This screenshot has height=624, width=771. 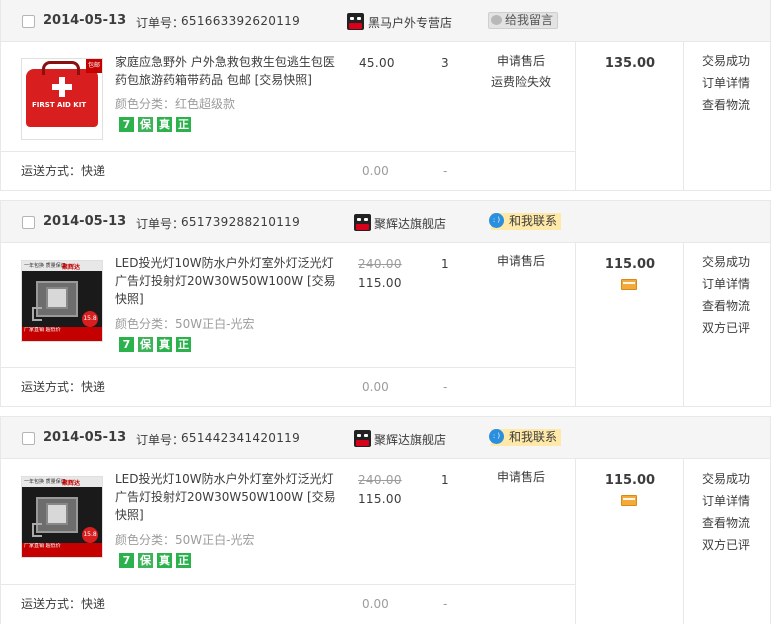 What do you see at coordinates (520, 82) in the screenshot?
I see `shipping-insurance-status: 运费险失效` at bounding box center [520, 82].